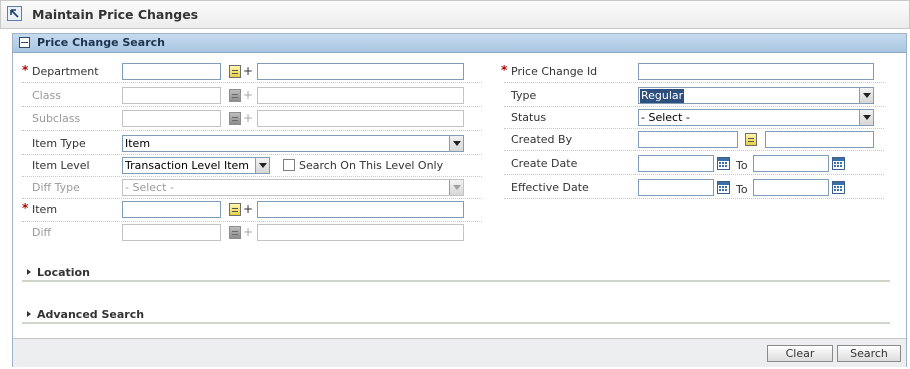 Image resolution: width=910 pixels, height=369 pixels. I want to click on created-by-input, so click(688, 139).